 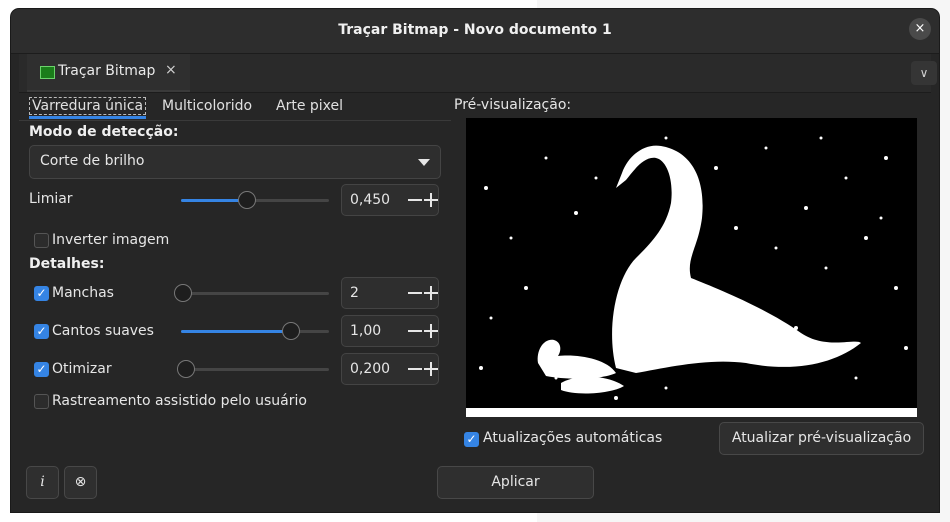 What do you see at coordinates (41, 240) in the screenshot?
I see `invert-image-checkbox` at bounding box center [41, 240].